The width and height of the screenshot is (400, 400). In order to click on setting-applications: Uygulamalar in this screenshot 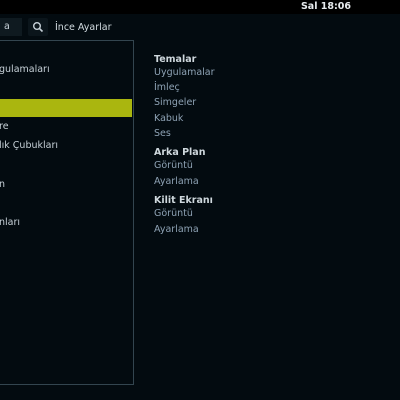, I will do `click(184, 72)`.